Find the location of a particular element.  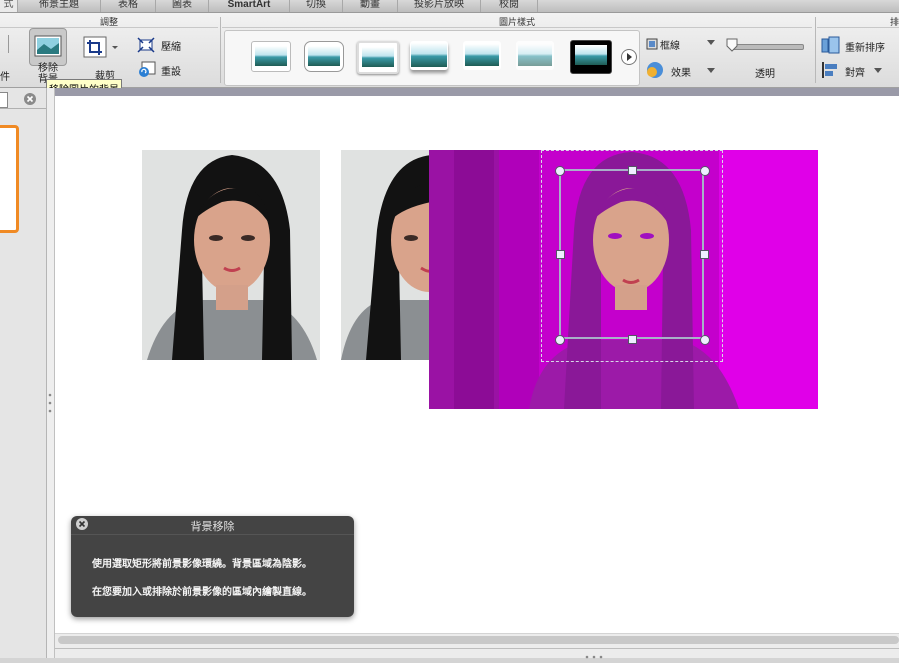

tab-format: 式 is located at coordinates (9, 6).